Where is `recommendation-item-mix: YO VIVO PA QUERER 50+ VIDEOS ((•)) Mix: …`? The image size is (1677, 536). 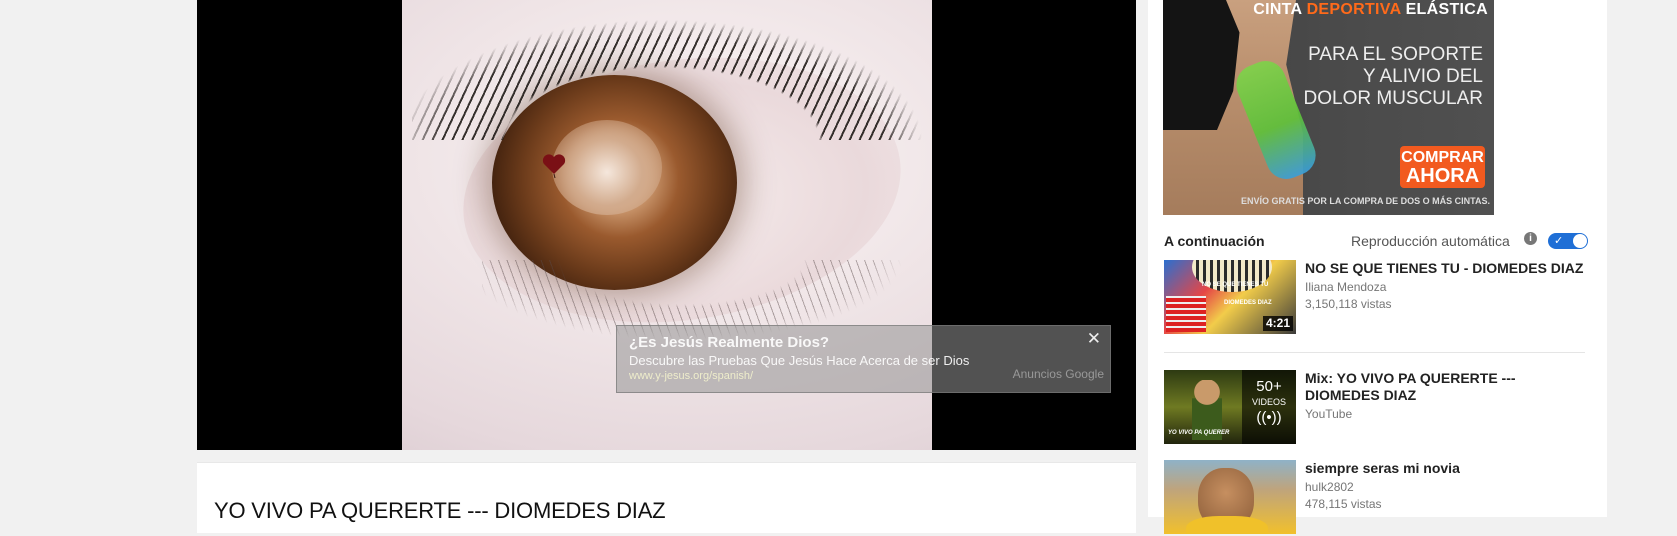 recommendation-item-mix: YO VIVO PA QUERER 50+ VIDEOS ((•)) Mix: … is located at coordinates (1379, 408).